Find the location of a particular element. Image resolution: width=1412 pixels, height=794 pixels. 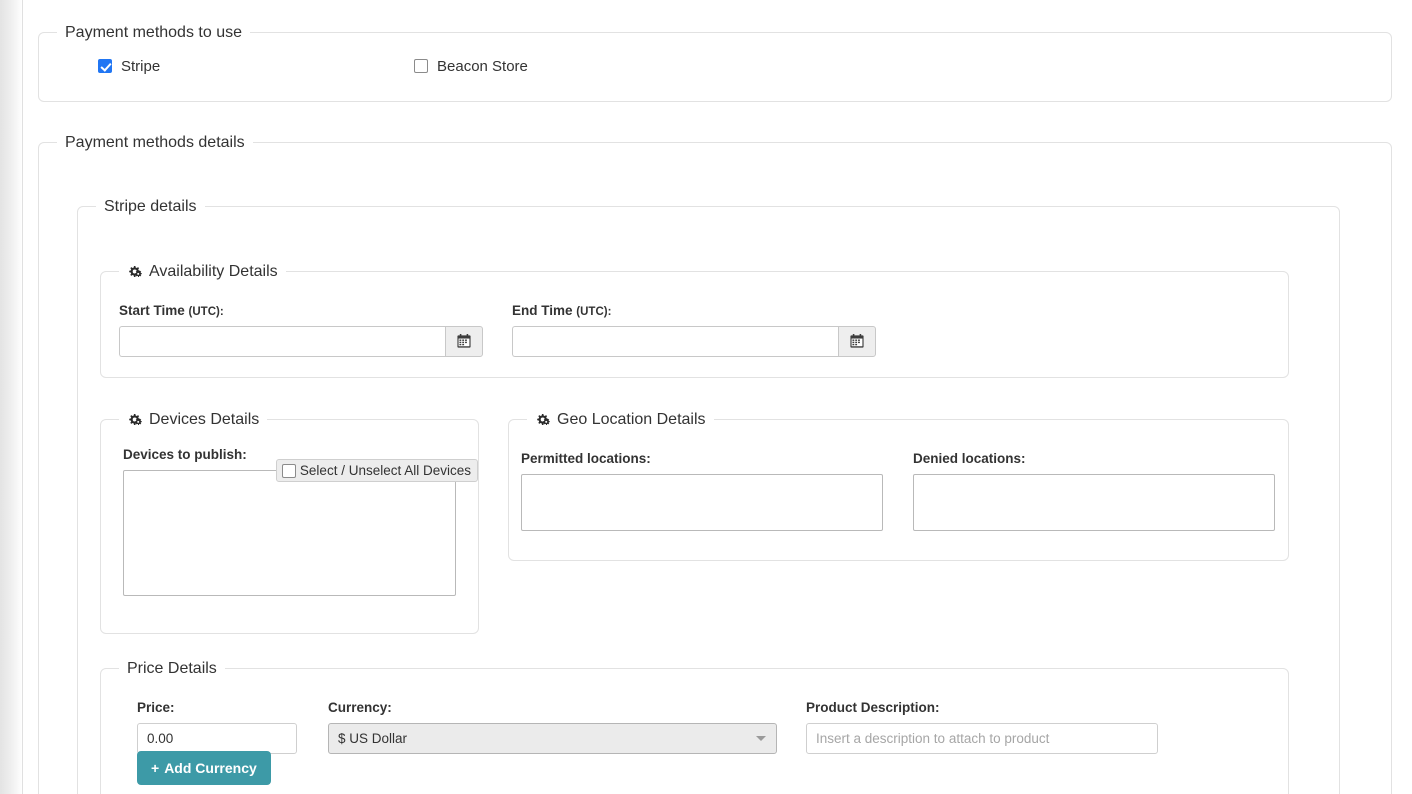

currency-select: $ US Dollar is located at coordinates (552, 738).